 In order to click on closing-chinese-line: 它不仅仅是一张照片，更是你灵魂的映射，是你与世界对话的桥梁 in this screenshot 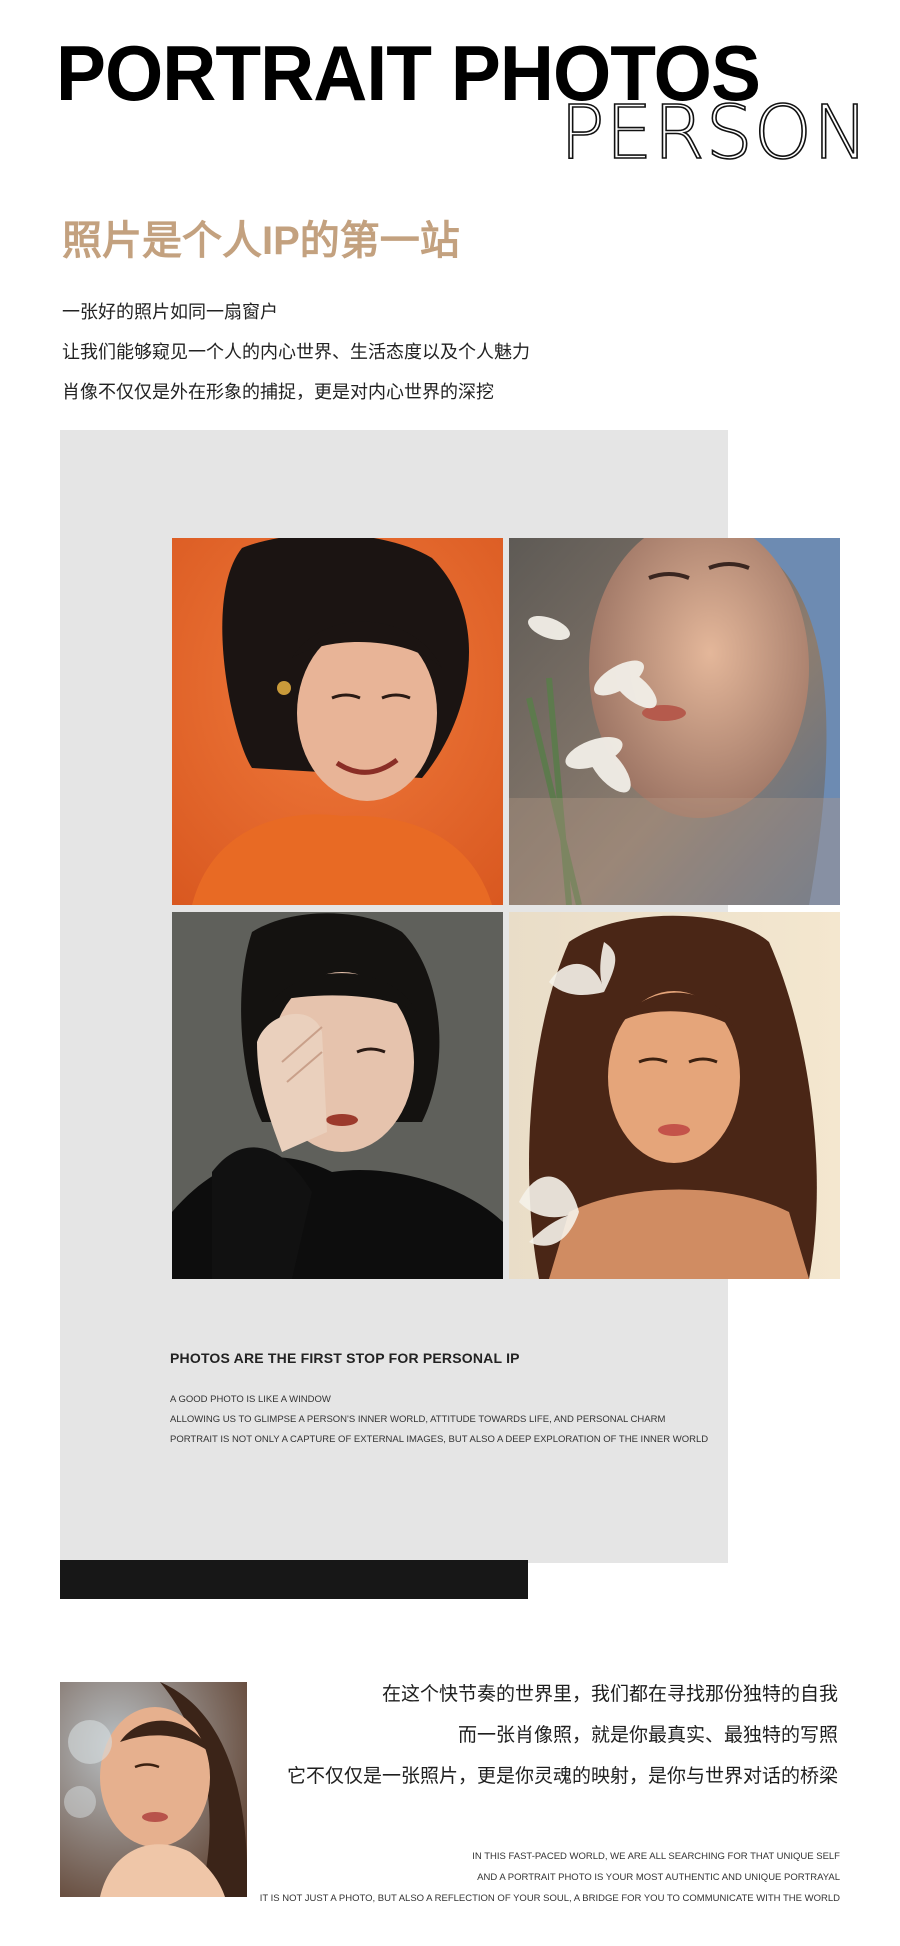, I will do `click(562, 1776)`.